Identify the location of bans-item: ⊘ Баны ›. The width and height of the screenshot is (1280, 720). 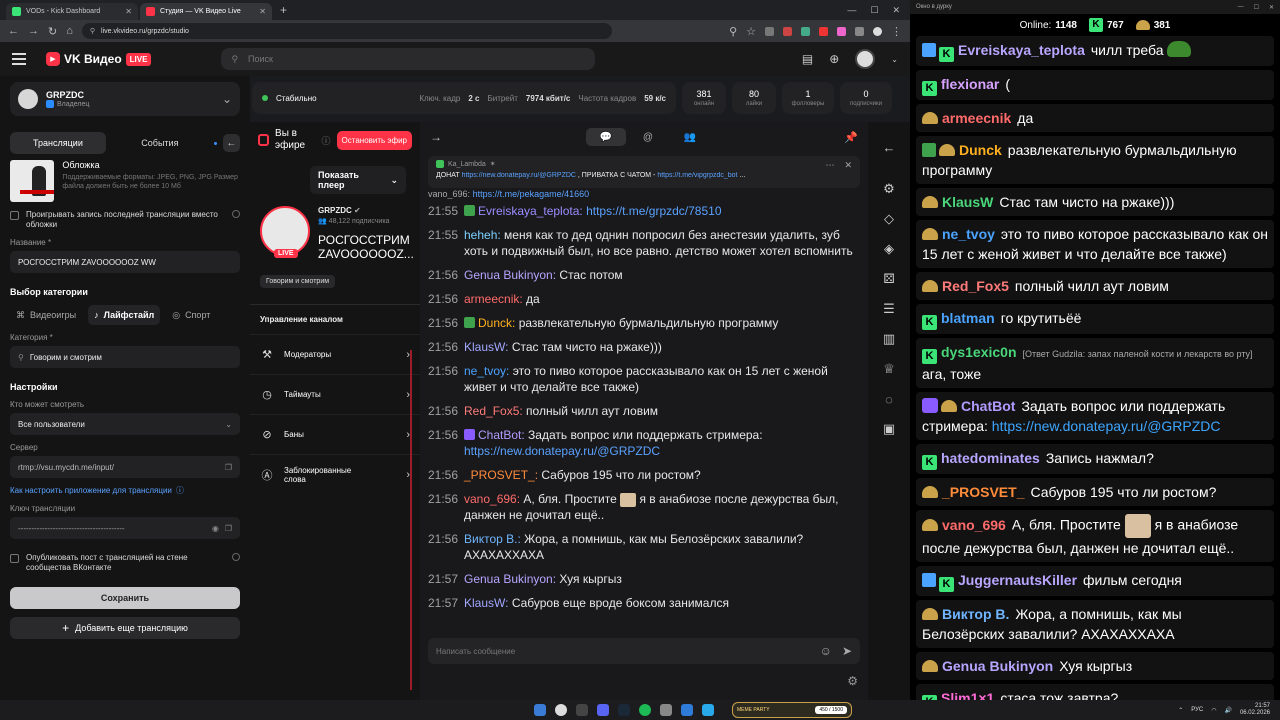
(335, 434).